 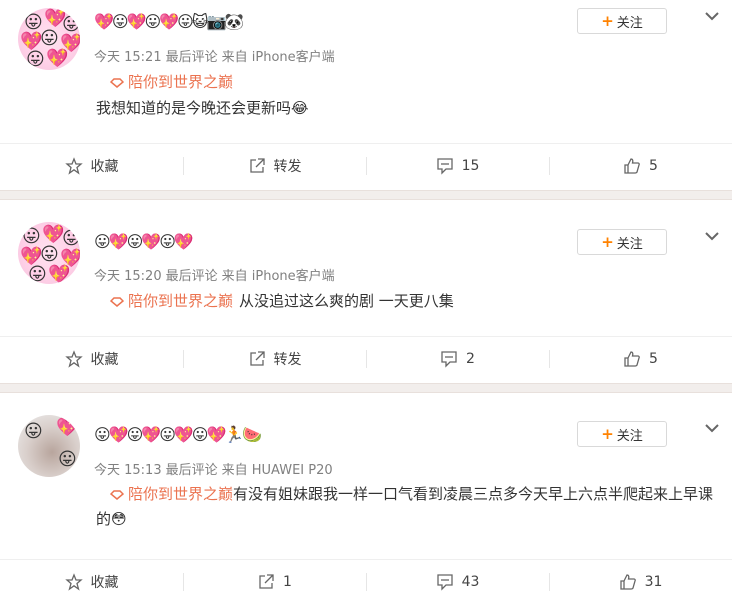 I want to click on action-bar: 收藏 转发 2 5, so click(x=366, y=358).